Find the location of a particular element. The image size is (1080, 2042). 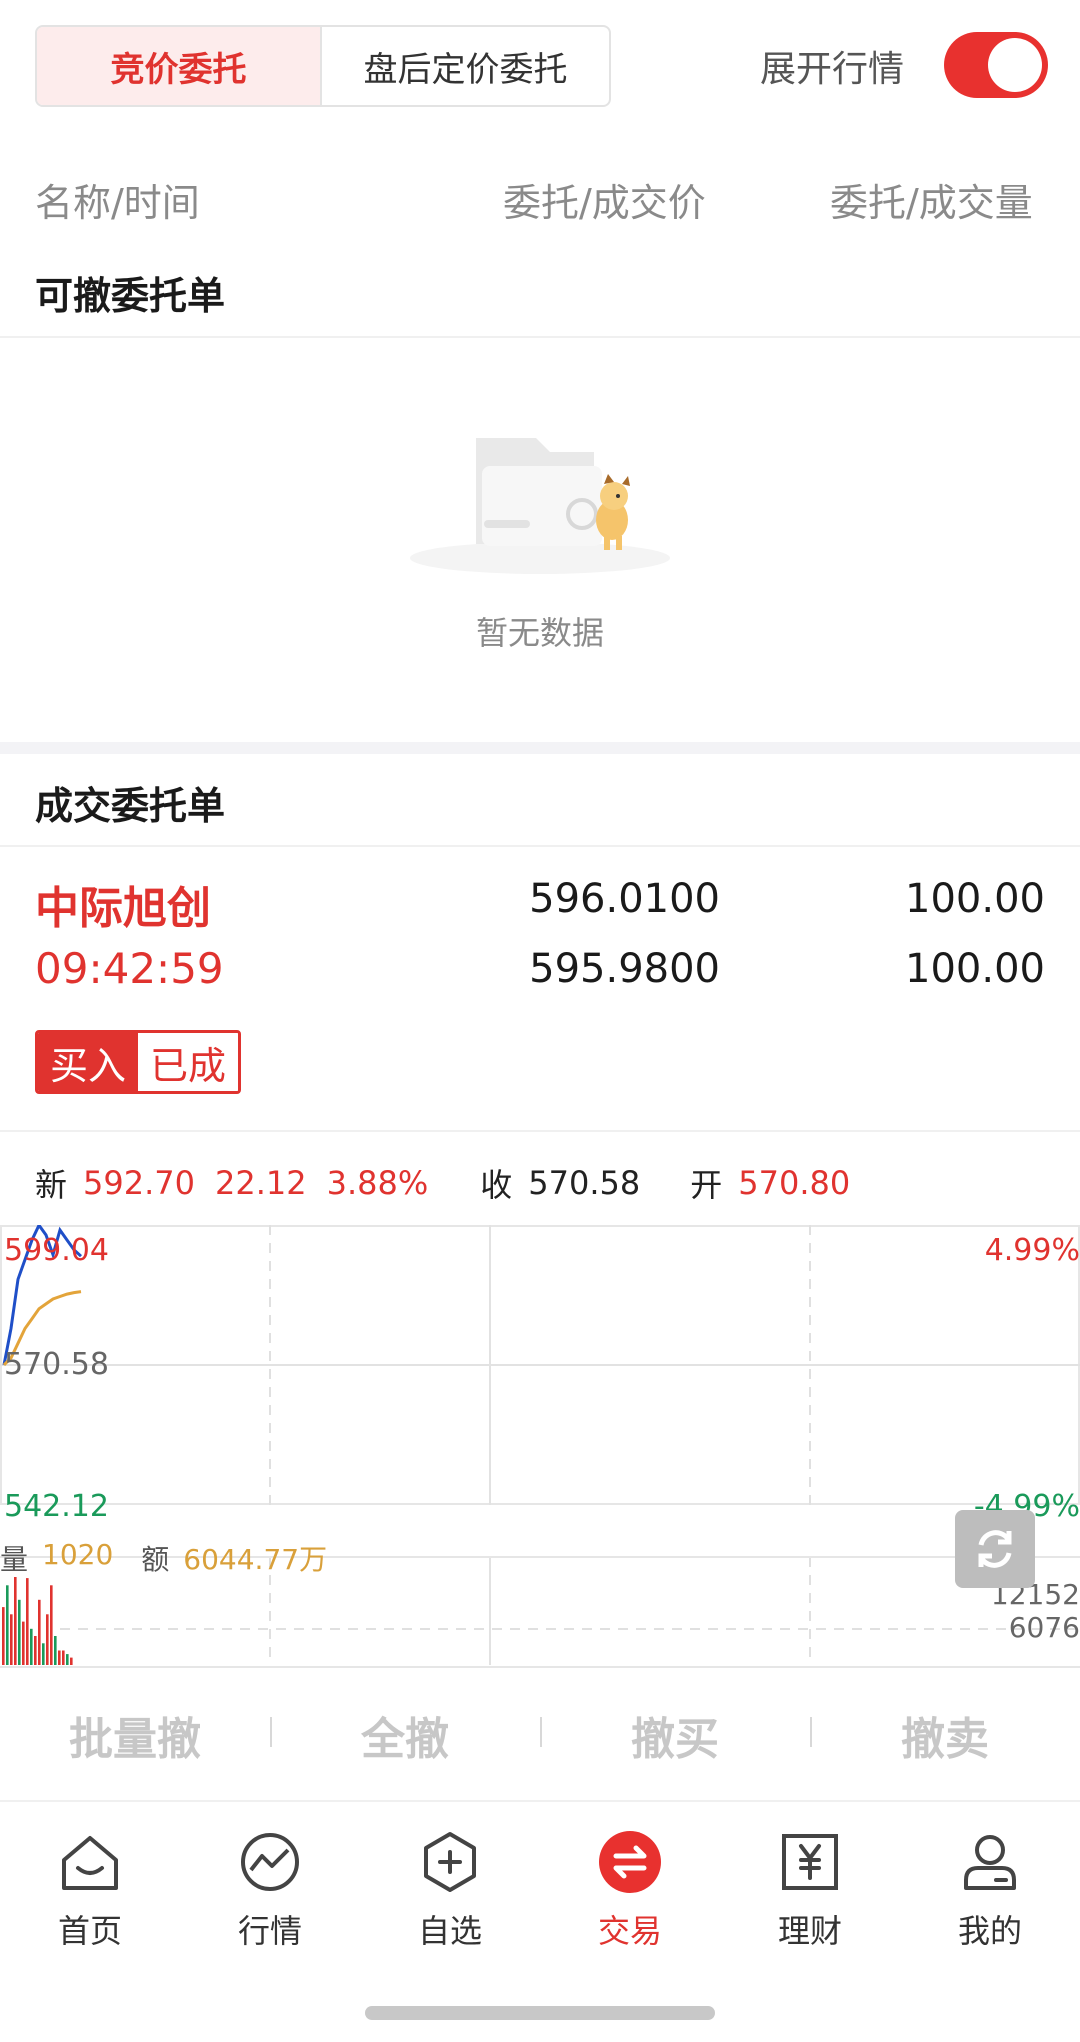

nav-label: 自选 is located at coordinates (449, 1931).